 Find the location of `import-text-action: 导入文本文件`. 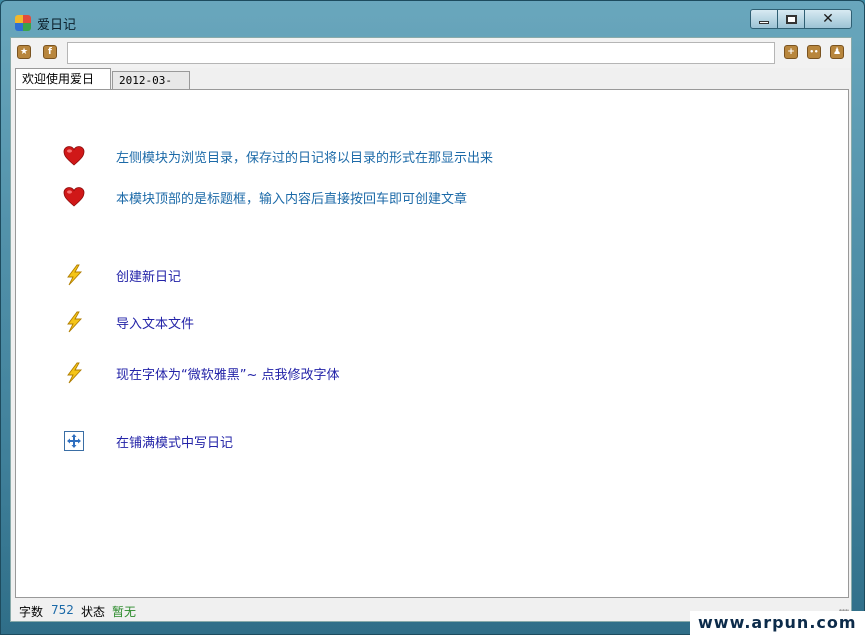

import-text-action: 导入文本文件 is located at coordinates (432, 322).